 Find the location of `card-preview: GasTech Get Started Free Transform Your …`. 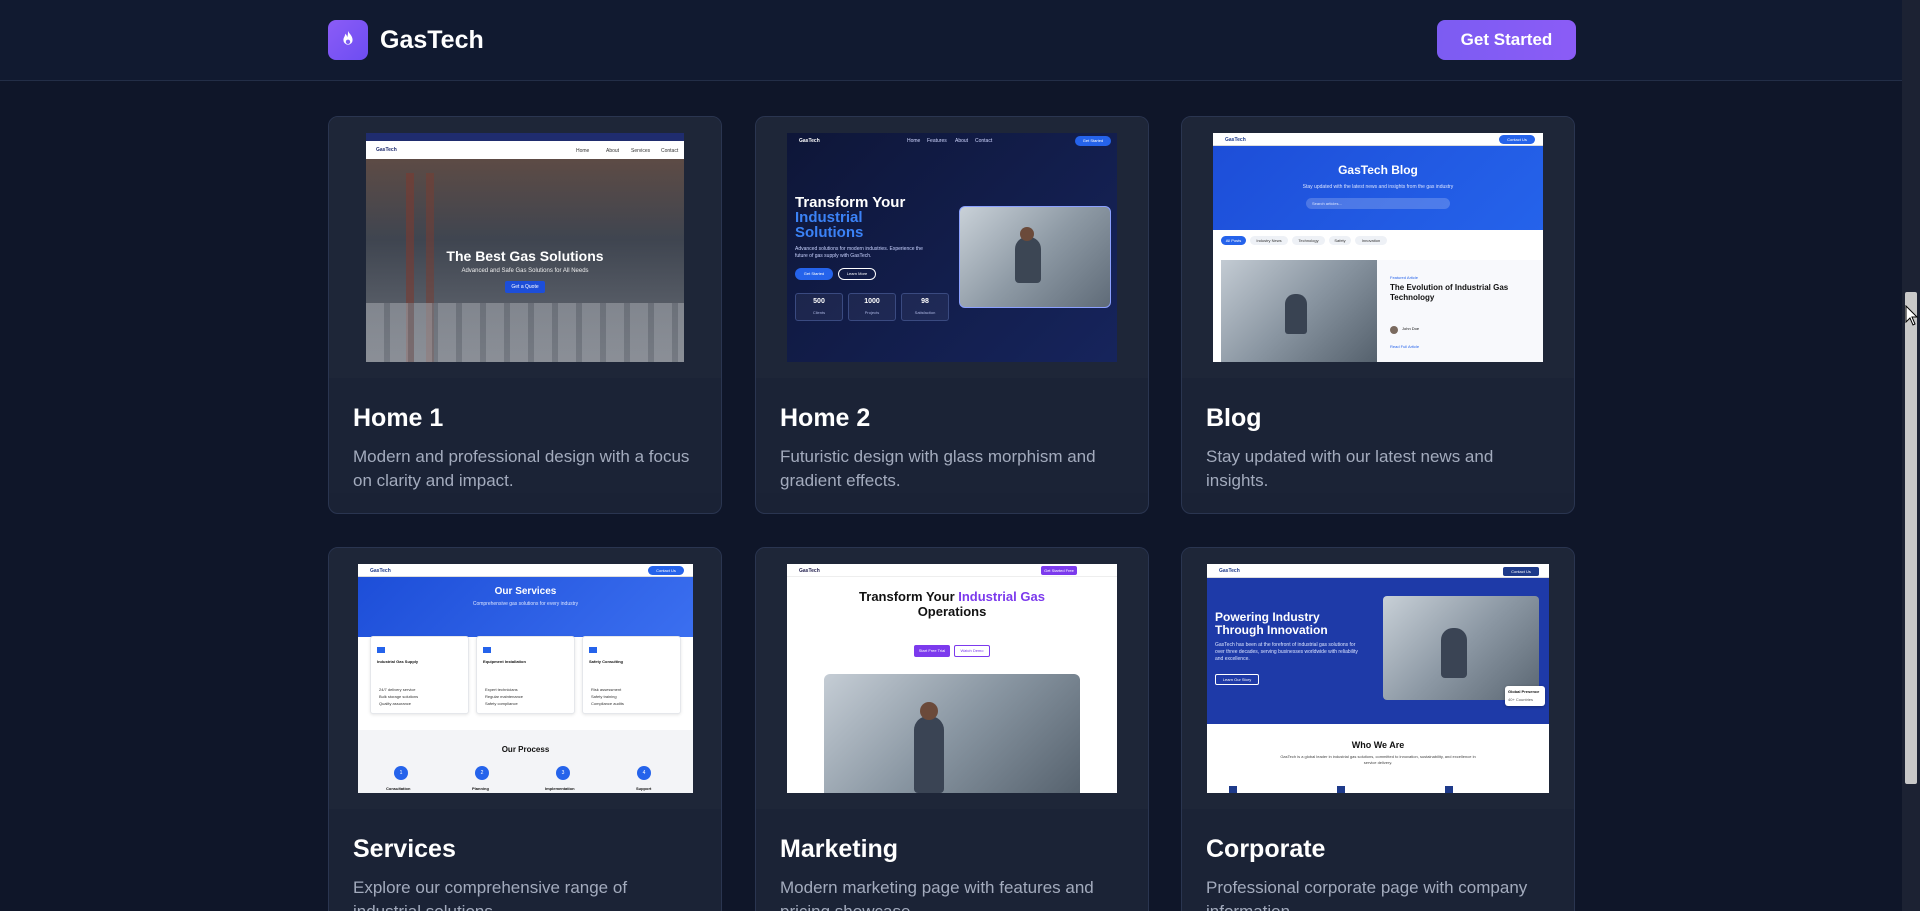

card-preview: GasTech Get Started Free Transform Your … is located at coordinates (952, 678).